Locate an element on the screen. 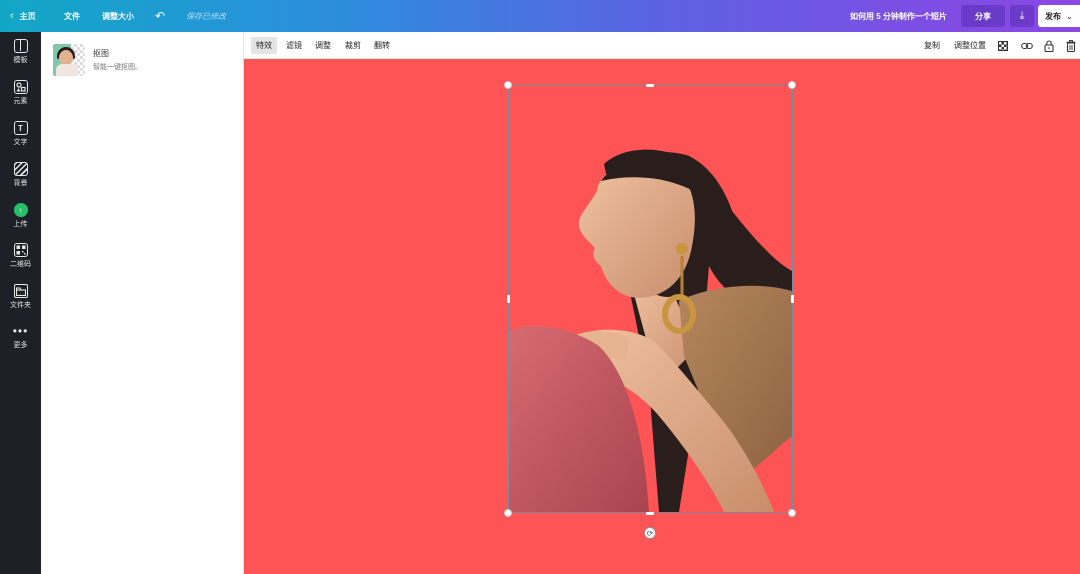 The image size is (1080, 574). sidebar-item-upload: ↑ 上传 is located at coordinates (20, 221).